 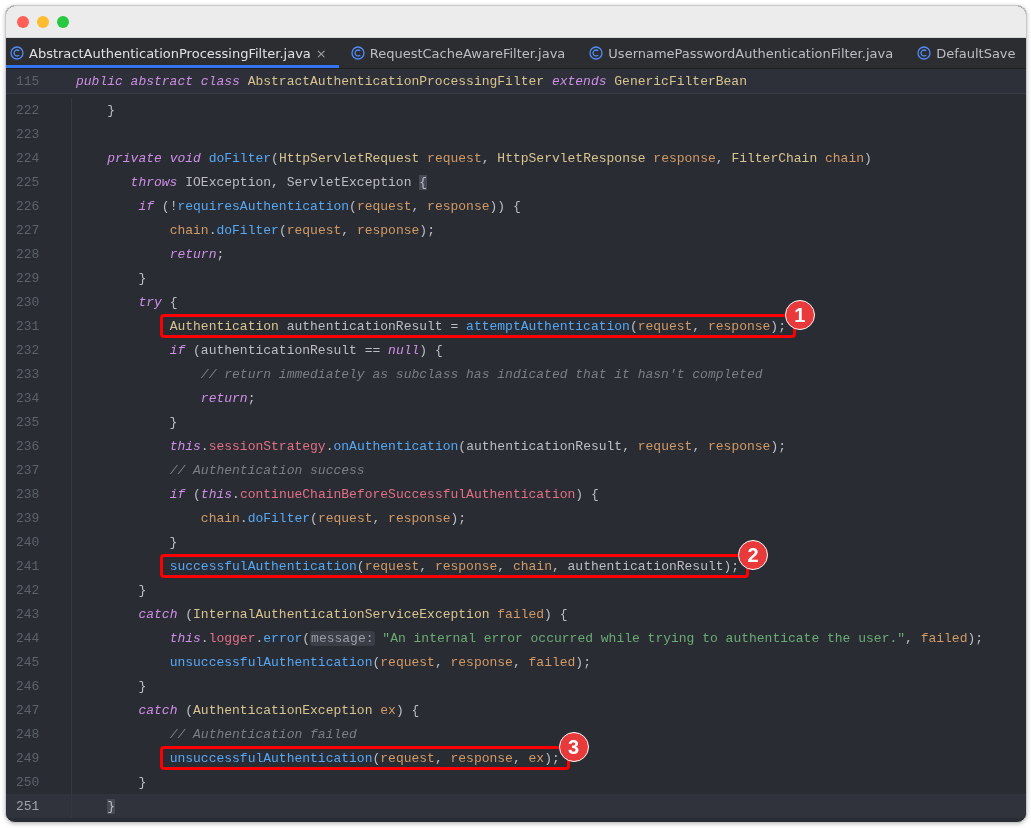 I want to click on code-line: successfulAuthentication(request, response, chain, authenticationResult);, so click(x=454, y=566).